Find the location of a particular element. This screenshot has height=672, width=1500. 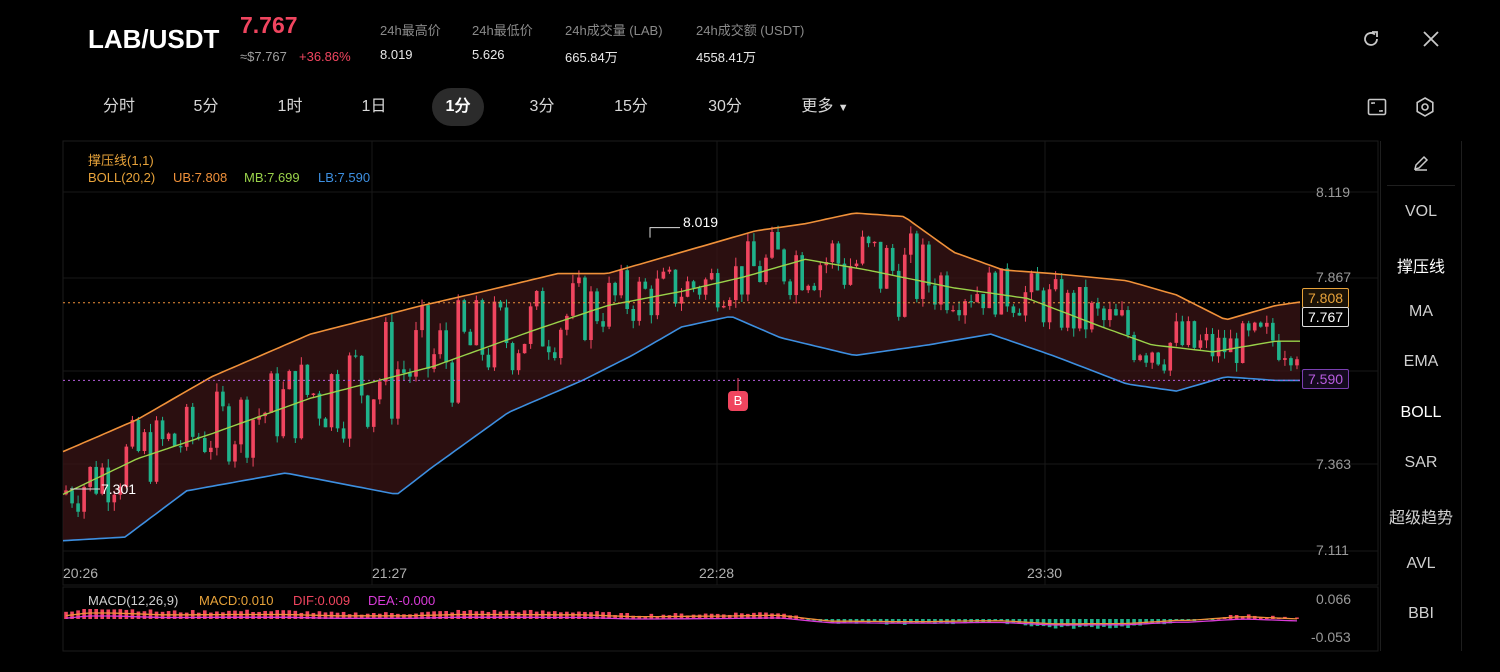

high-pointer-line is located at coordinates (664, 232).